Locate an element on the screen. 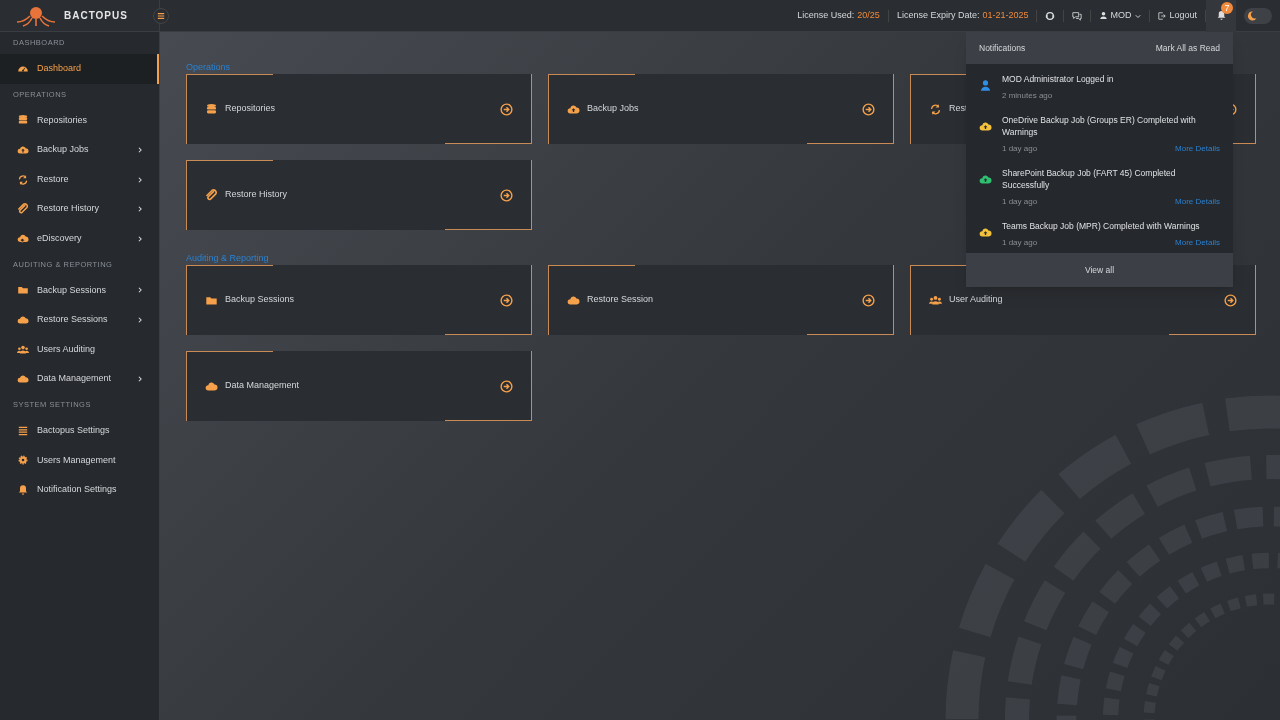 This screenshot has height=720, width=1280. sidebar-item-label: eDiscovery is located at coordinates (60, 238).